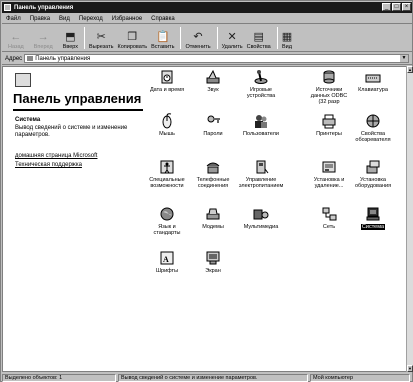  Describe the element at coordinates (91, 19) in the screenshot. I see `menu-go: Переход` at that location.